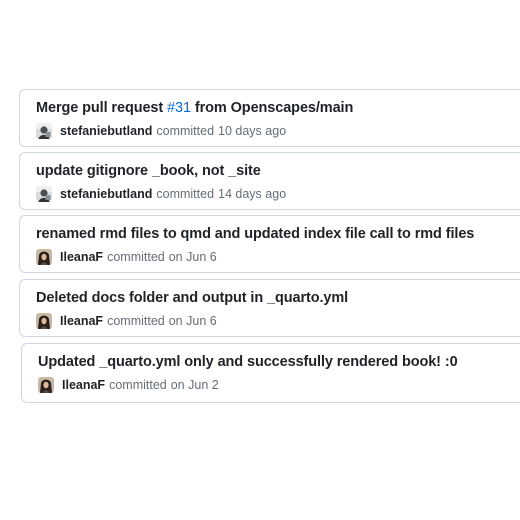 The height and width of the screenshot is (520, 520). I want to click on commit-title: update gitignore _book, not _site, so click(148, 171).